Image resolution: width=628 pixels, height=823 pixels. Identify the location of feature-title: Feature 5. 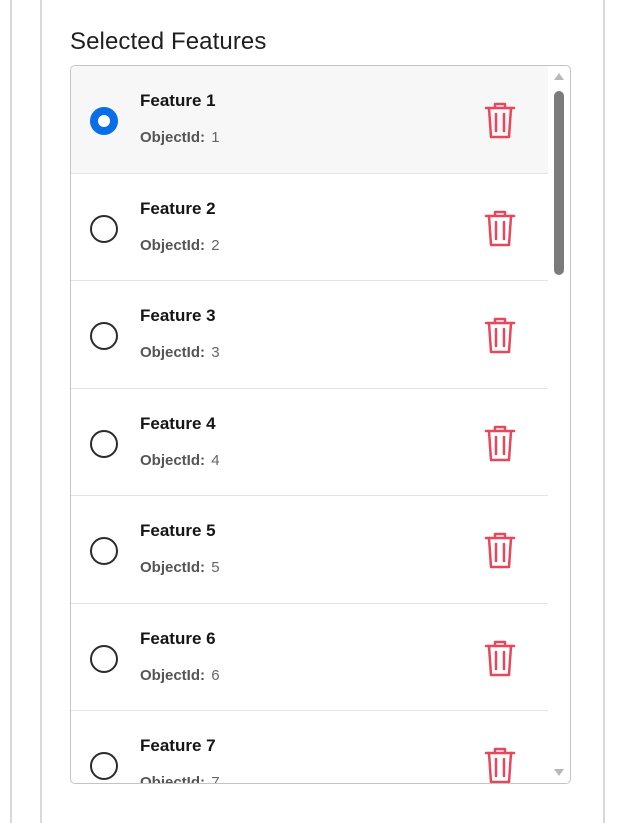
(178, 530).